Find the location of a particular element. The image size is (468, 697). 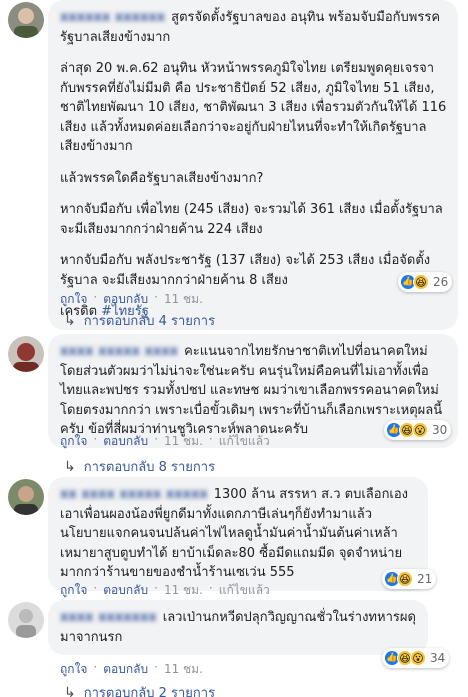

view-replies-link: ↳ การตอบกลับ 8 รายการ is located at coordinates (139, 466).